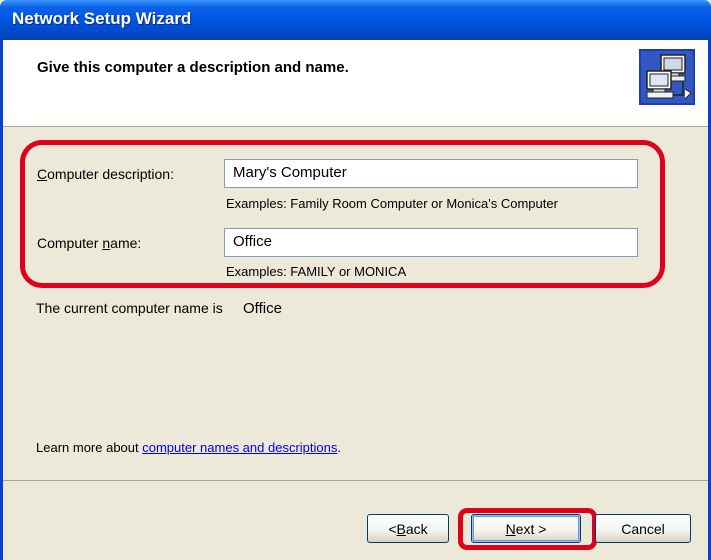 The image size is (711, 560). Describe the element at coordinates (129, 308) in the screenshot. I see `current-name-label: The current computer name is` at that location.